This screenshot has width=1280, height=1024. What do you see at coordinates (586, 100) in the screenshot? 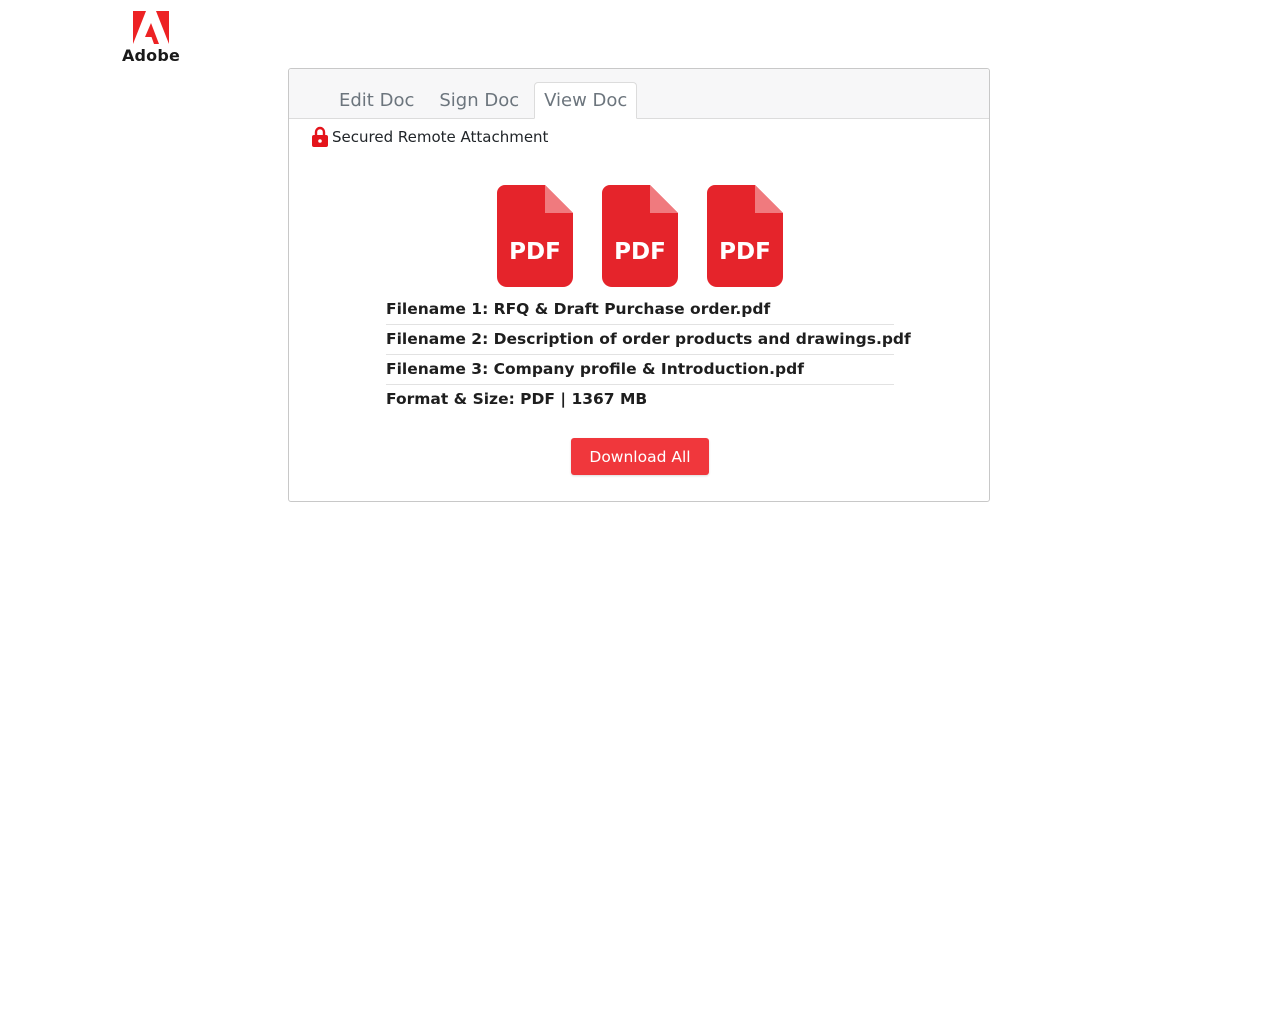
I see `tab-view-doc: View Doc` at bounding box center [586, 100].